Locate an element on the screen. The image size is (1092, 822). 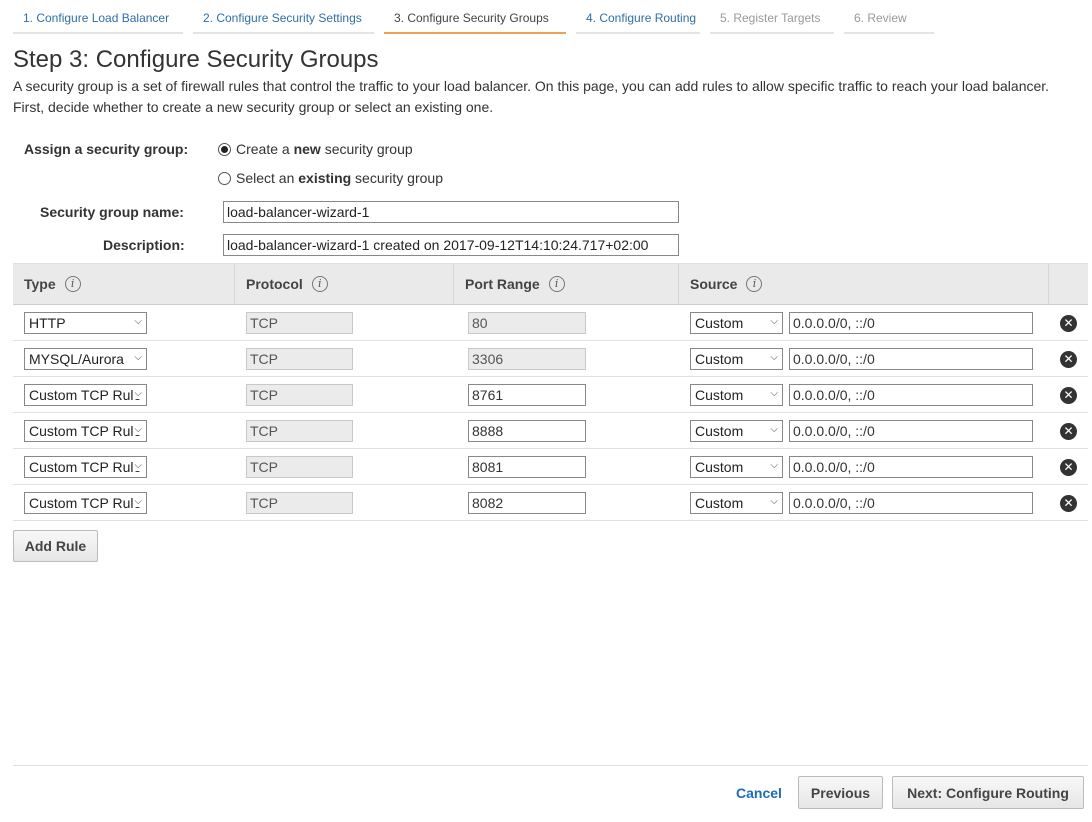
radio-select-existing-label: Select an existing security group is located at coordinates (339, 178).